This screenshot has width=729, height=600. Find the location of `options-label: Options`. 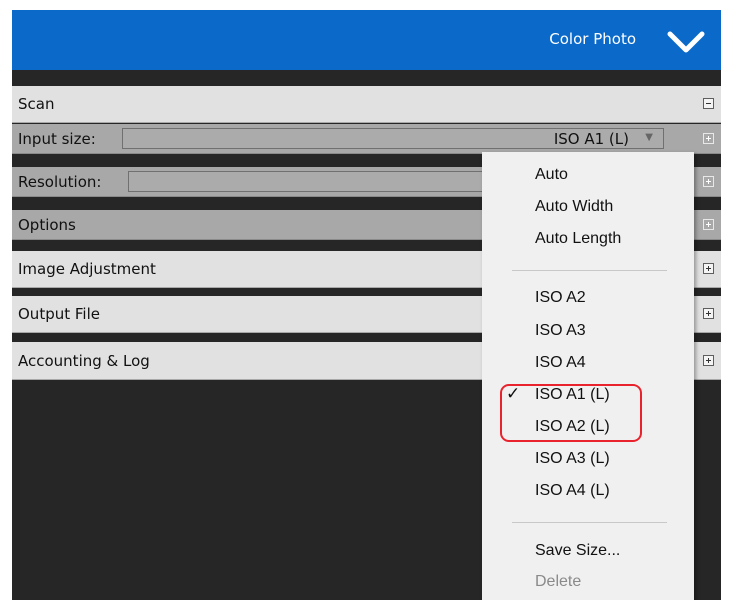

options-label: Options is located at coordinates (47, 224).